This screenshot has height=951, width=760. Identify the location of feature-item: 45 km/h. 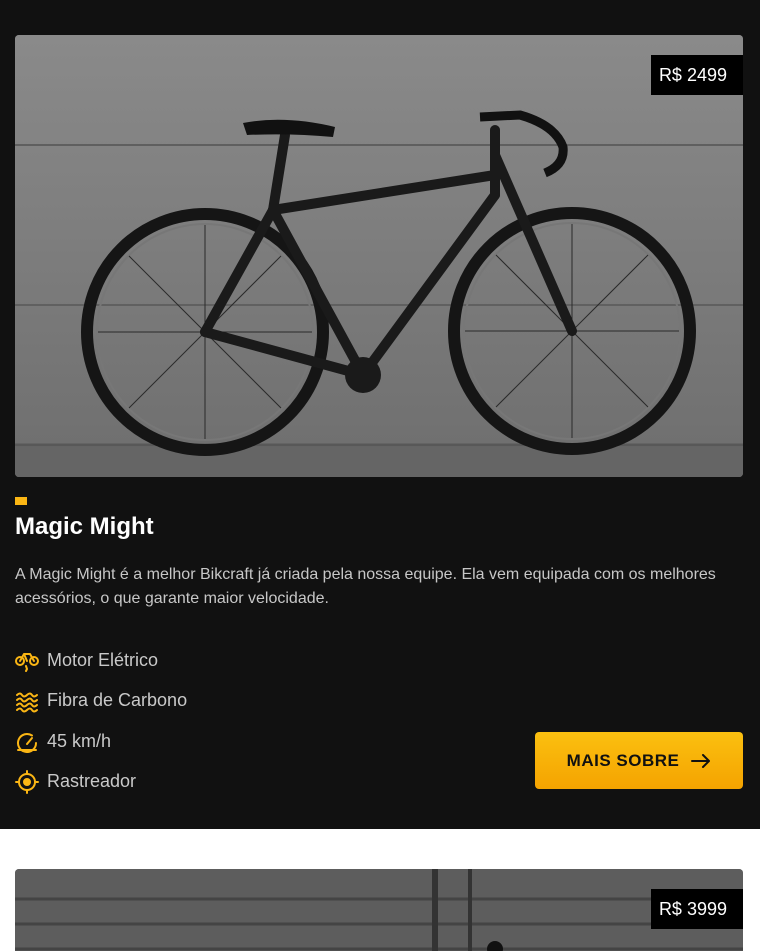
(101, 741).